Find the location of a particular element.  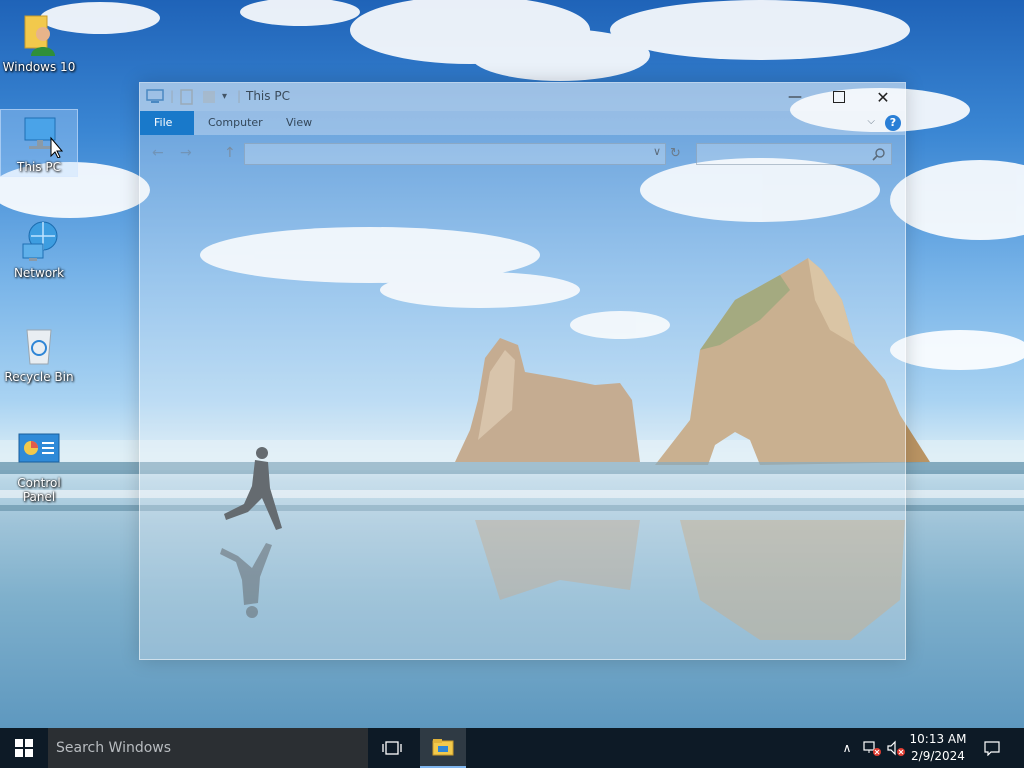

folder-icon is located at coordinates (443, 747).